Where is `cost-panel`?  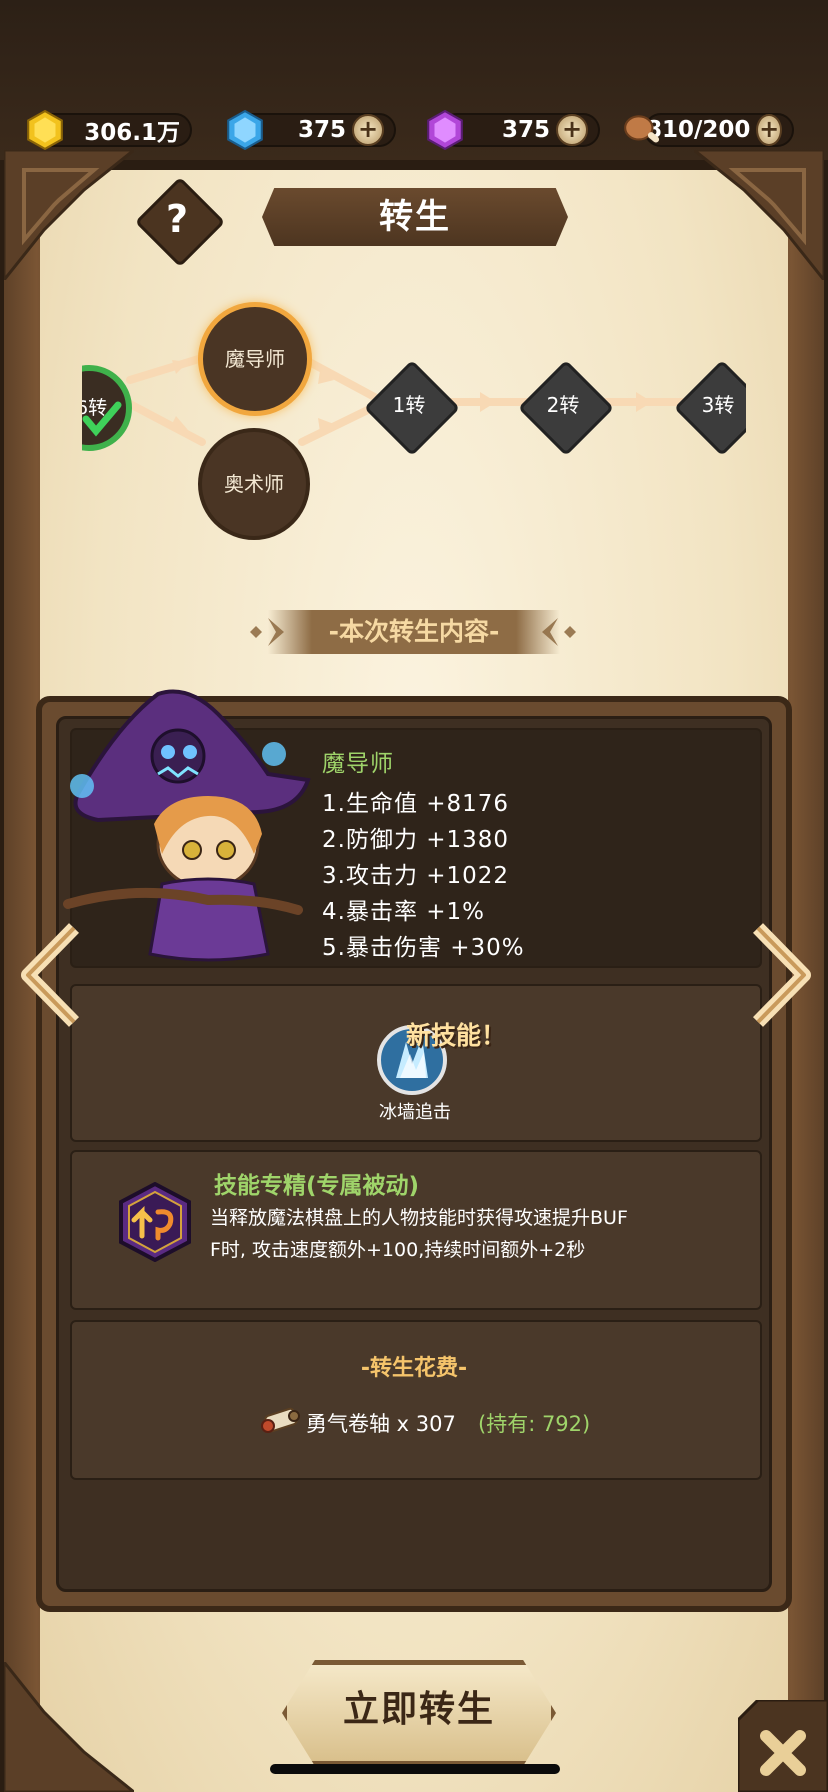 cost-panel is located at coordinates (416, 1400).